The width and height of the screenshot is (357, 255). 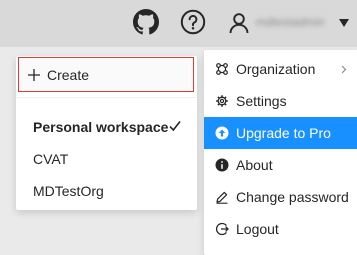 What do you see at coordinates (222, 133) in the screenshot?
I see `upgrade-icon` at bounding box center [222, 133].